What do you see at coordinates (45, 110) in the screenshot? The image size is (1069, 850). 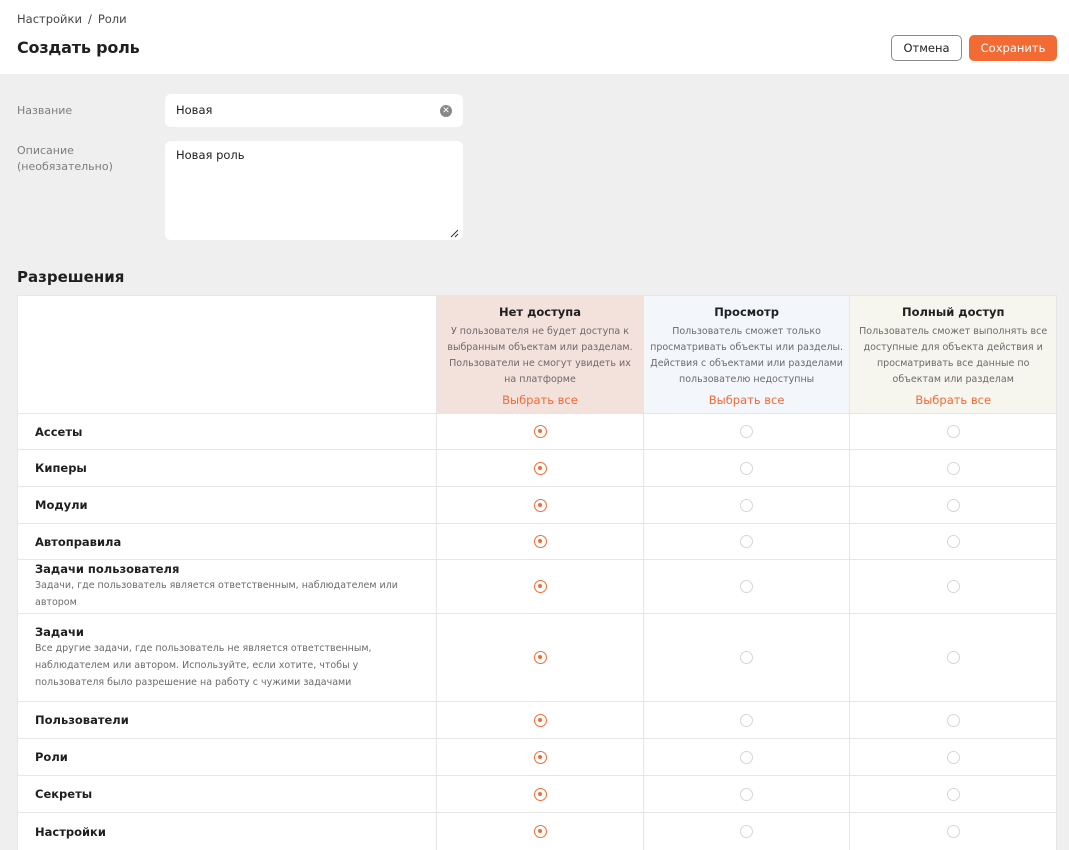 I see `name-label: Название` at bounding box center [45, 110].